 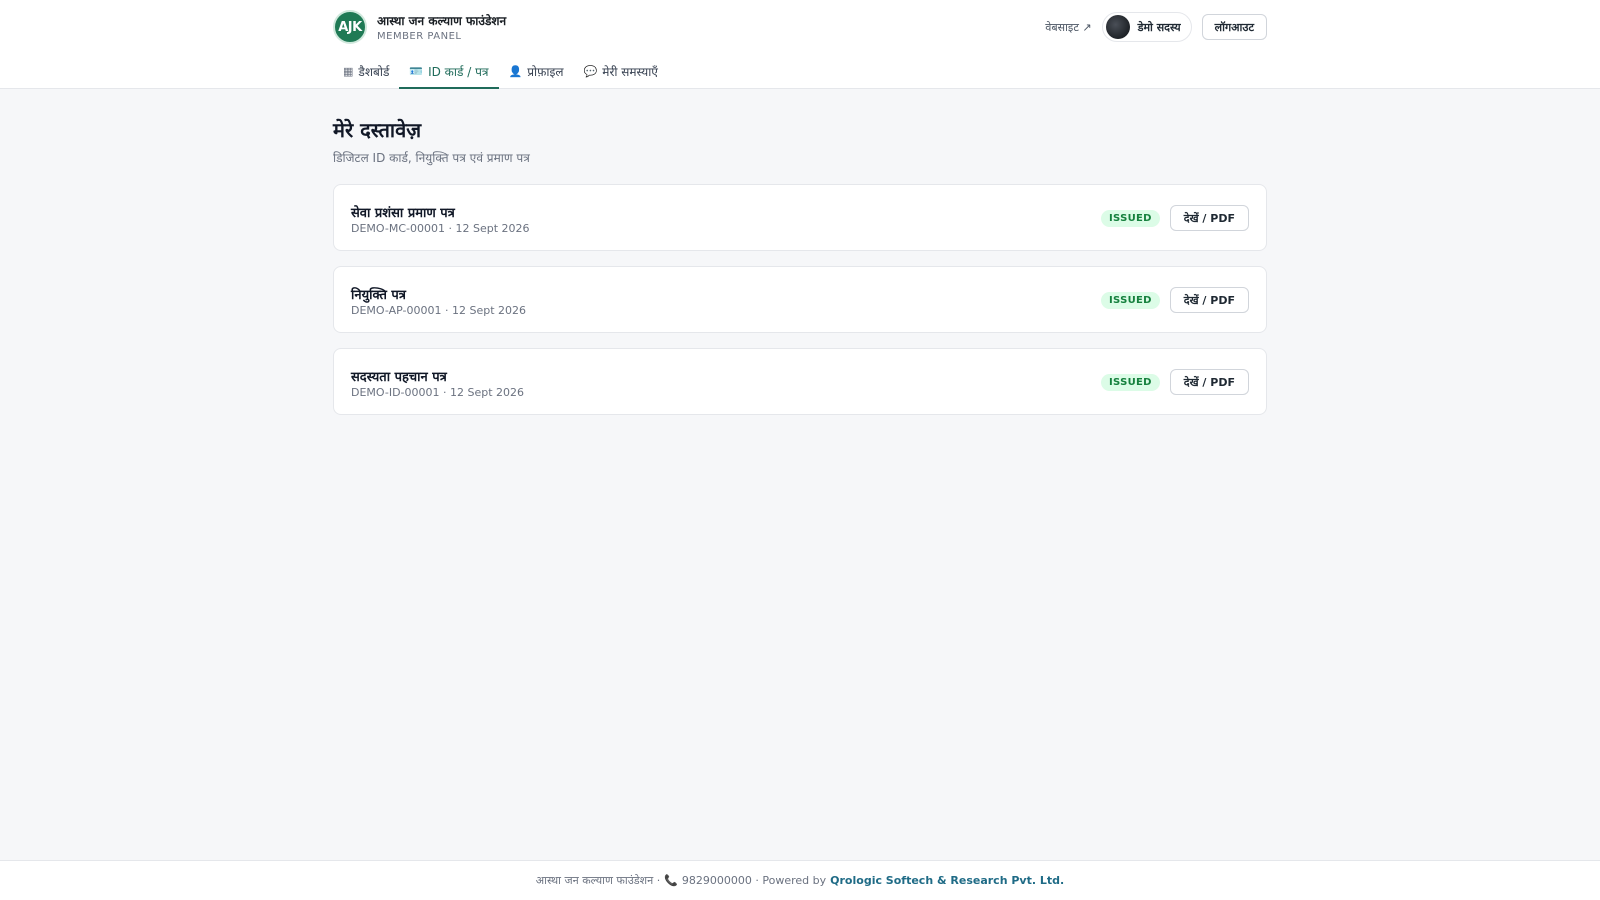 What do you see at coordinates (378, 295) in the screenshot?
I see `document-title: नियुक्ति पत्र` at bounding box center [378, 295].